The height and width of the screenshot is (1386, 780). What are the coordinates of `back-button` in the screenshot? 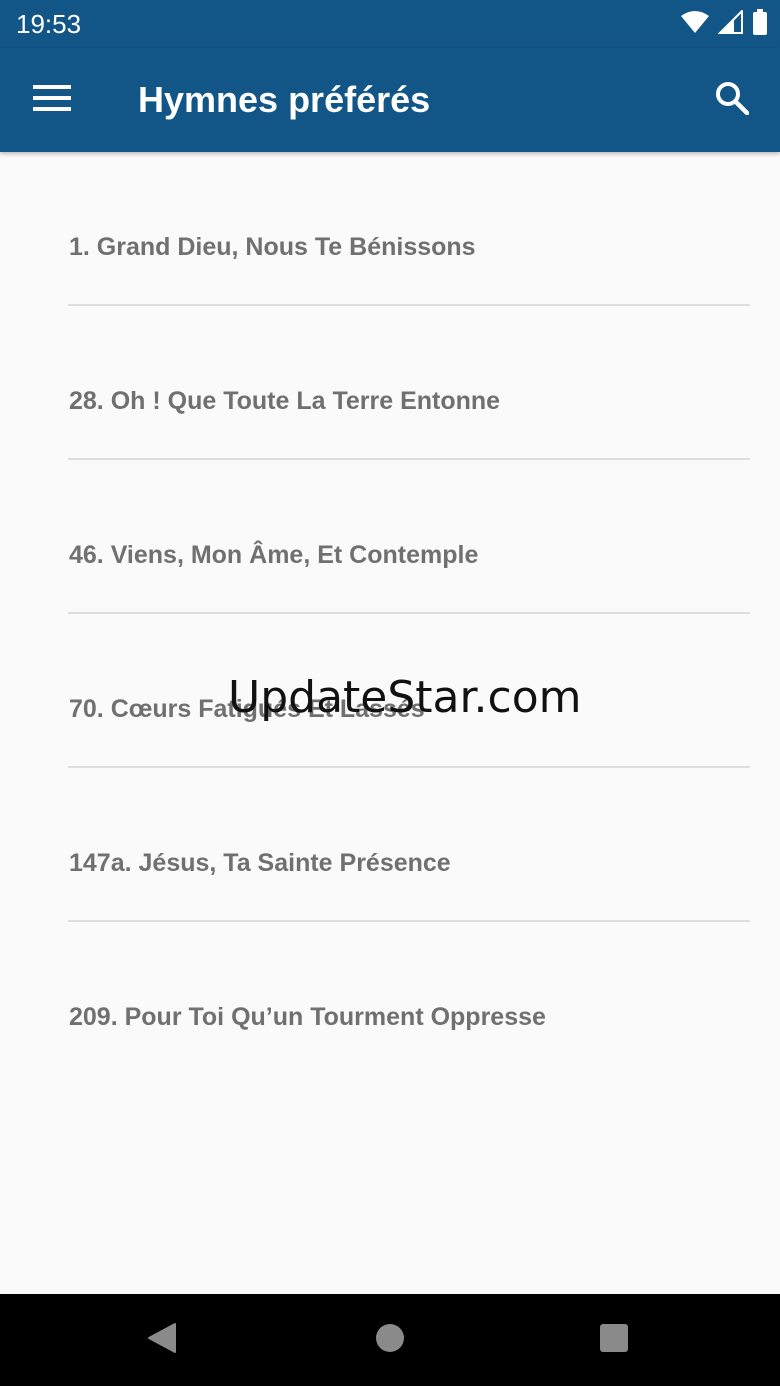 It's located at (162, 1340).